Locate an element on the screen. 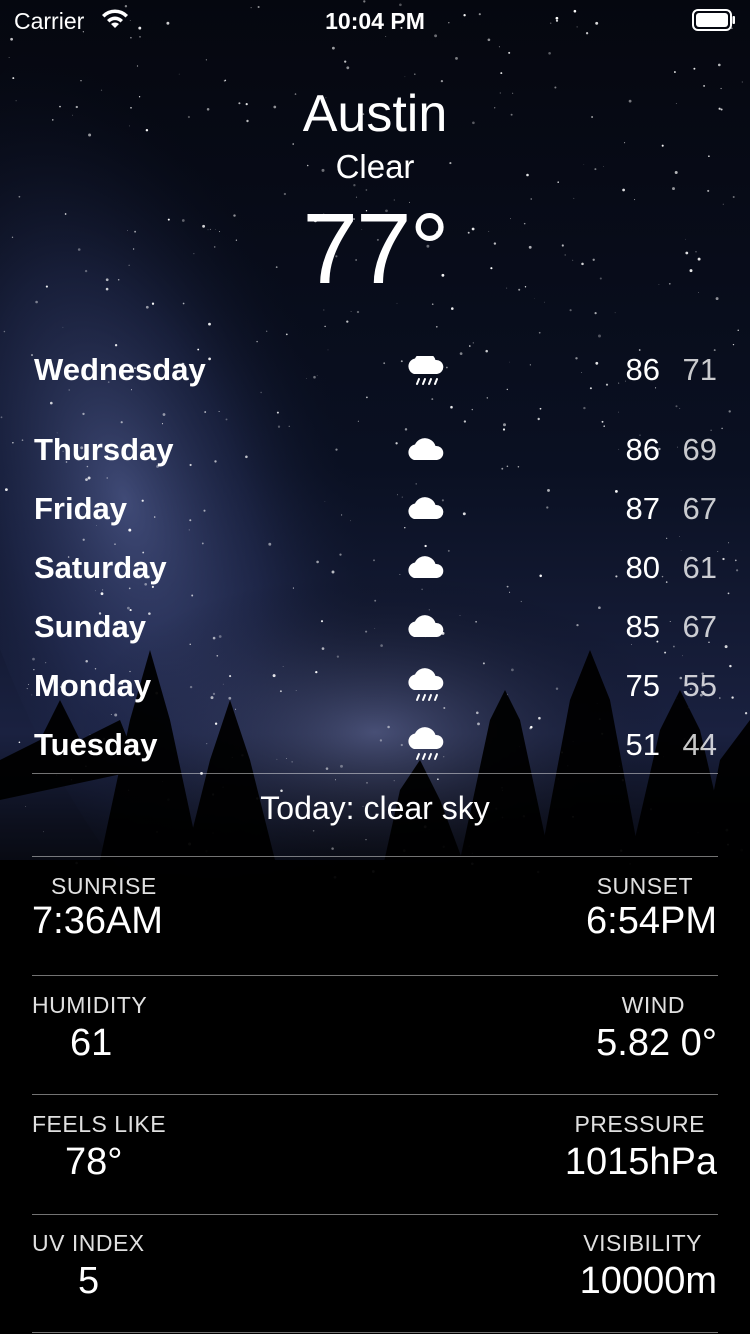 The width and height of the screenshot is (750, 1334). forecast-day: Tuesday is located at coordinates (96, 744).